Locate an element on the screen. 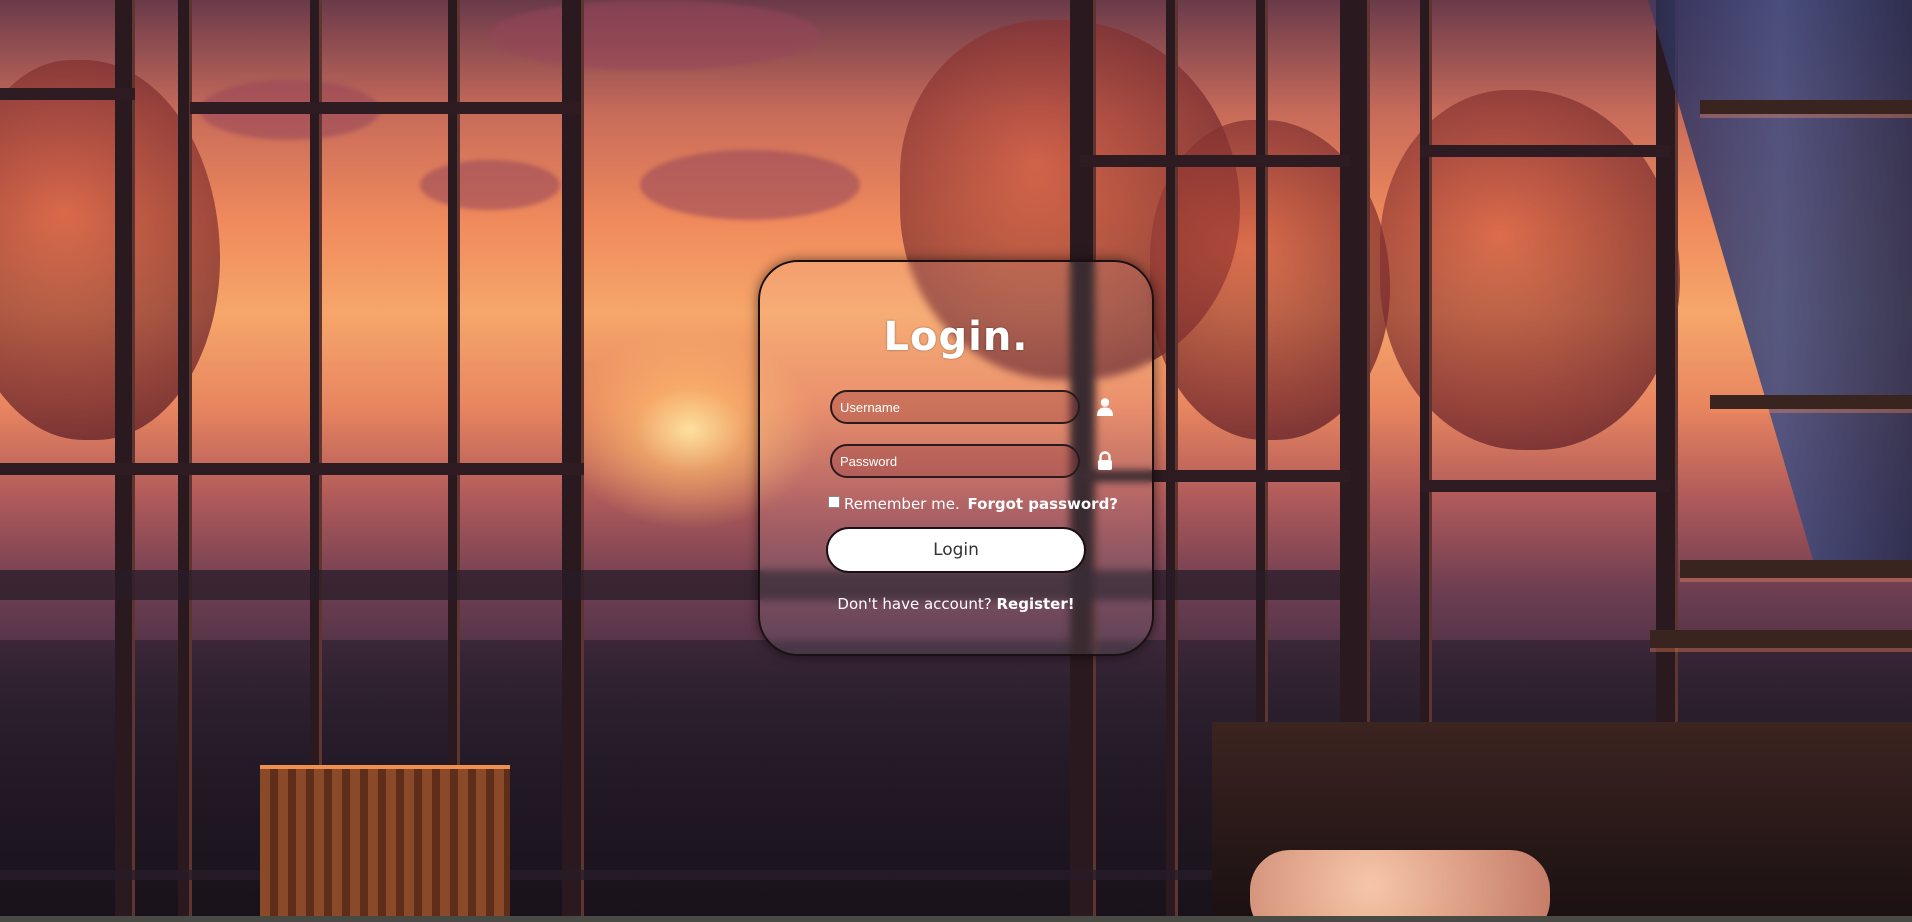  password-input is located at coordinates (955, 461).